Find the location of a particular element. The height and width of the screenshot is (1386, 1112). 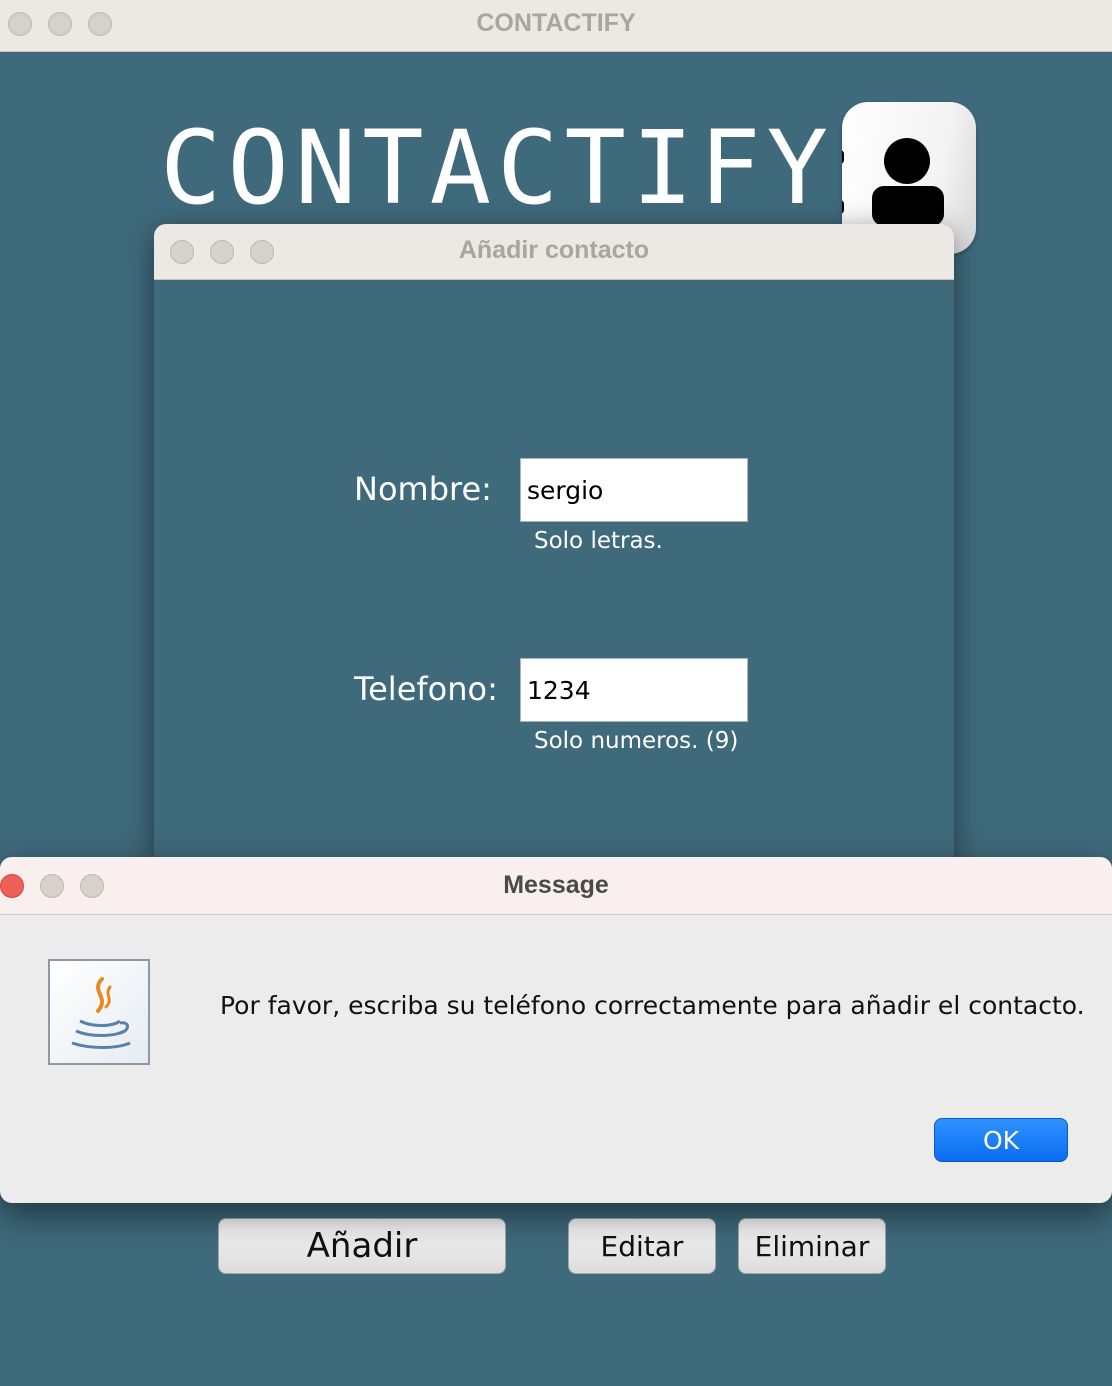

app-heading: CONTACTIFY is located at coordinates (497, 168).